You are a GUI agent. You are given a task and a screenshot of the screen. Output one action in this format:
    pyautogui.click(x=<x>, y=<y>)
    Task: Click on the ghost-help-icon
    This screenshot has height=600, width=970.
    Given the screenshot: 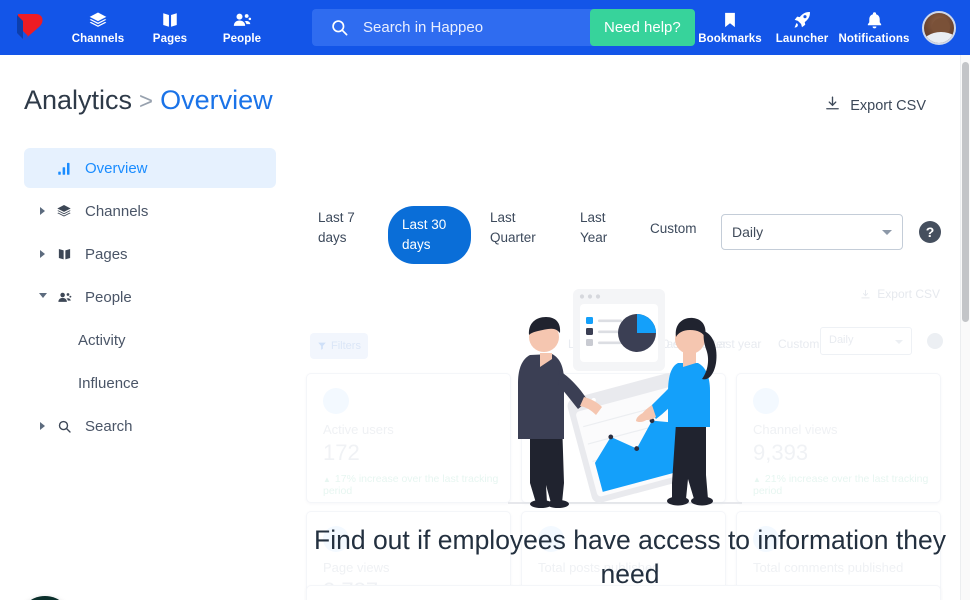 What is the action you would take?
    pyautogui.click(x=935, y=341)
    